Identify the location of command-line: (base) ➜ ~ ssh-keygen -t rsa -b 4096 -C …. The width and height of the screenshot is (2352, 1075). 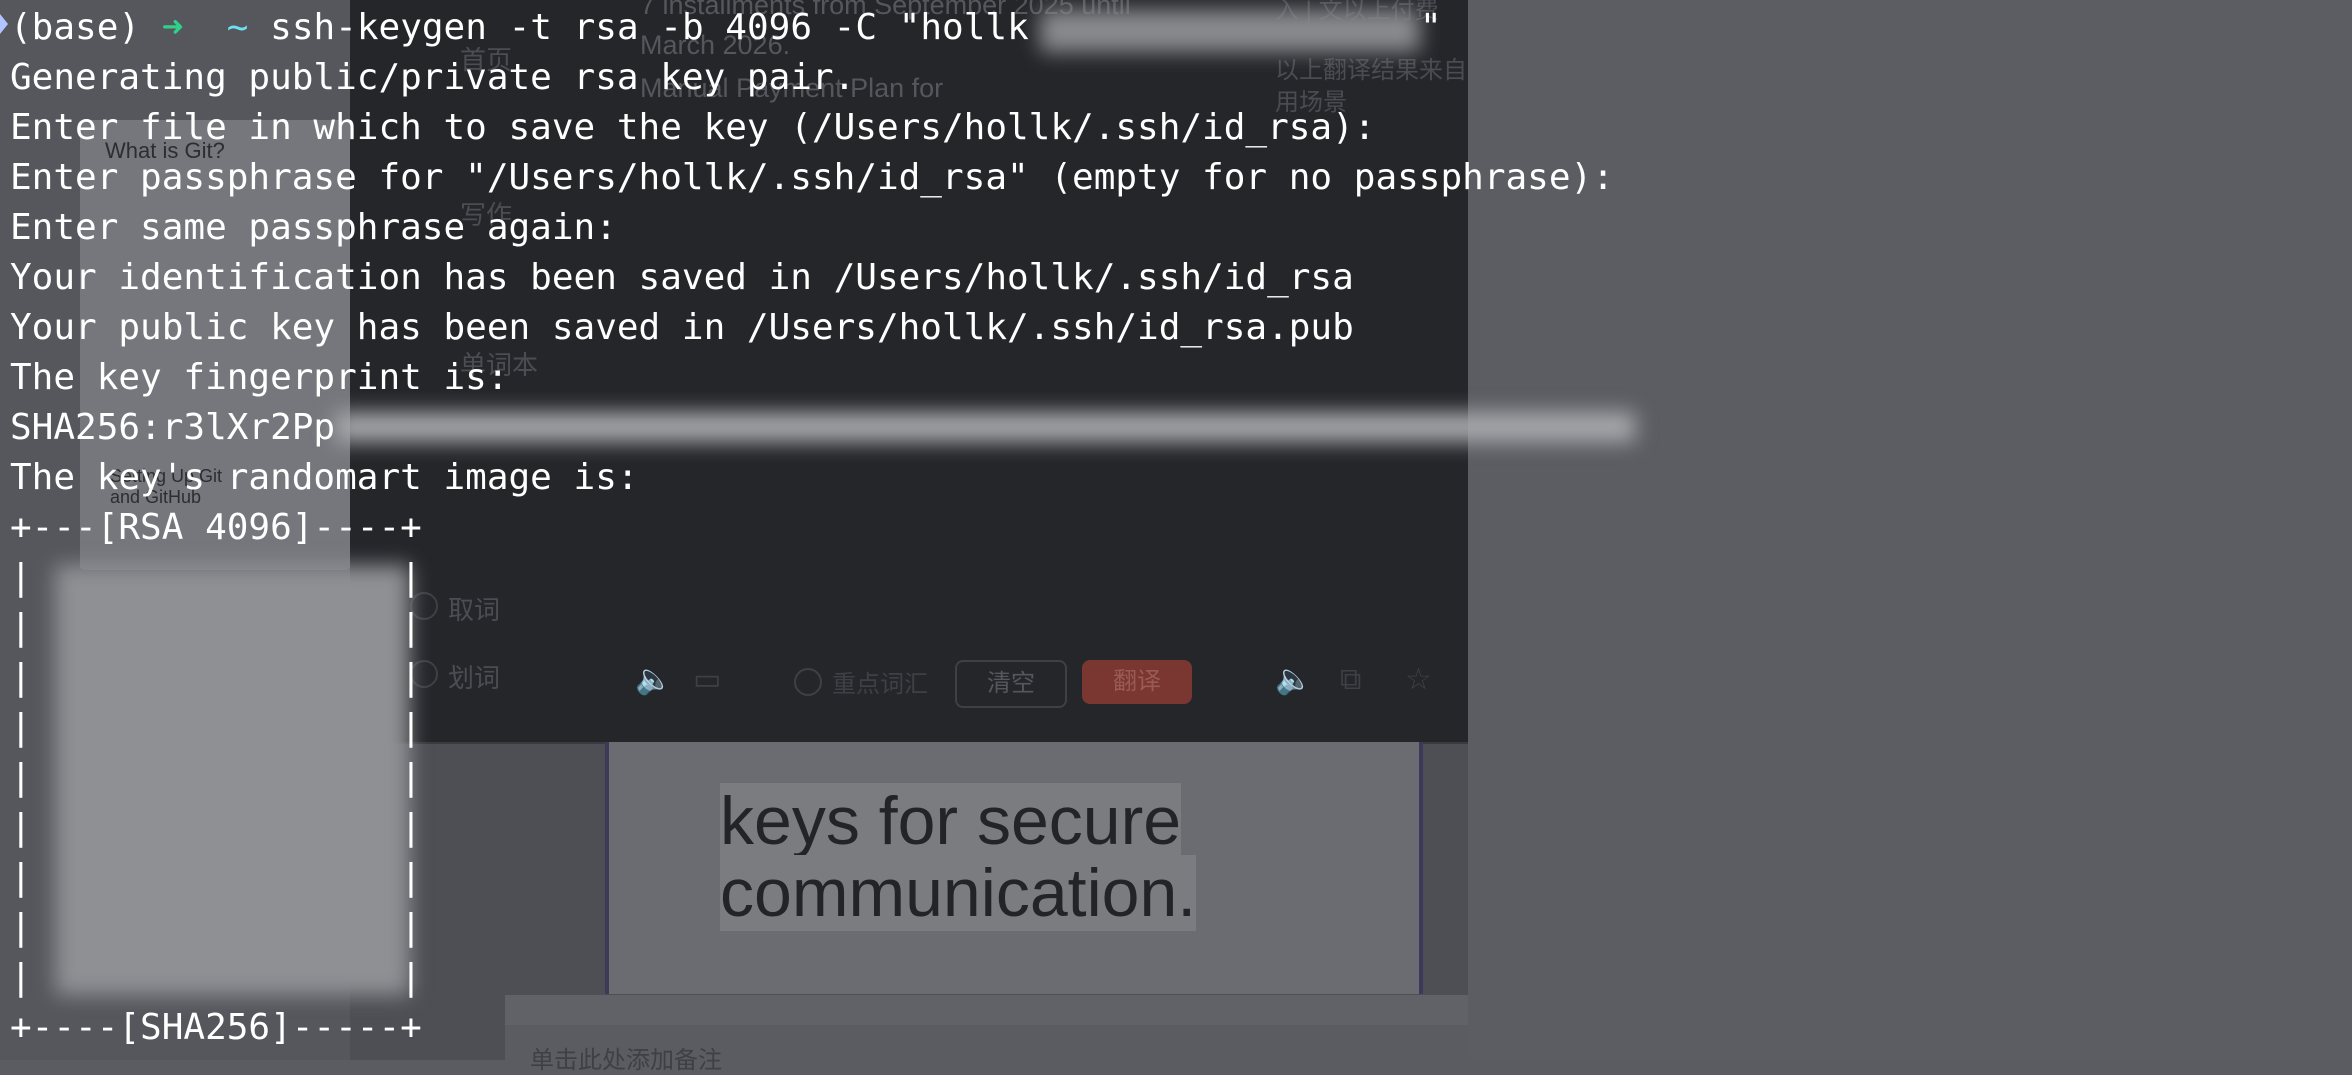
(519, 28).